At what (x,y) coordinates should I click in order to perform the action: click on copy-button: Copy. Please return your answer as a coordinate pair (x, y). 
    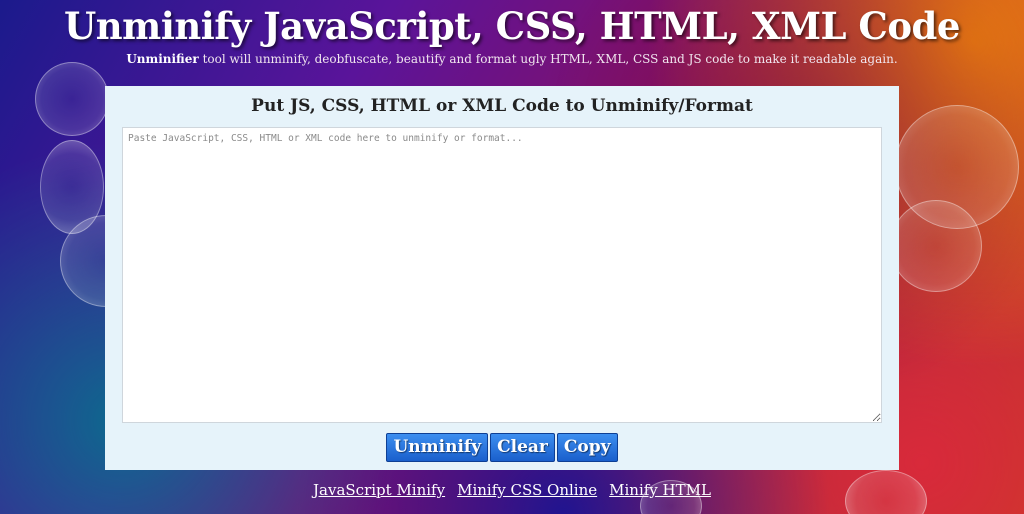
    Looking at the image, I should click on (587, 447).